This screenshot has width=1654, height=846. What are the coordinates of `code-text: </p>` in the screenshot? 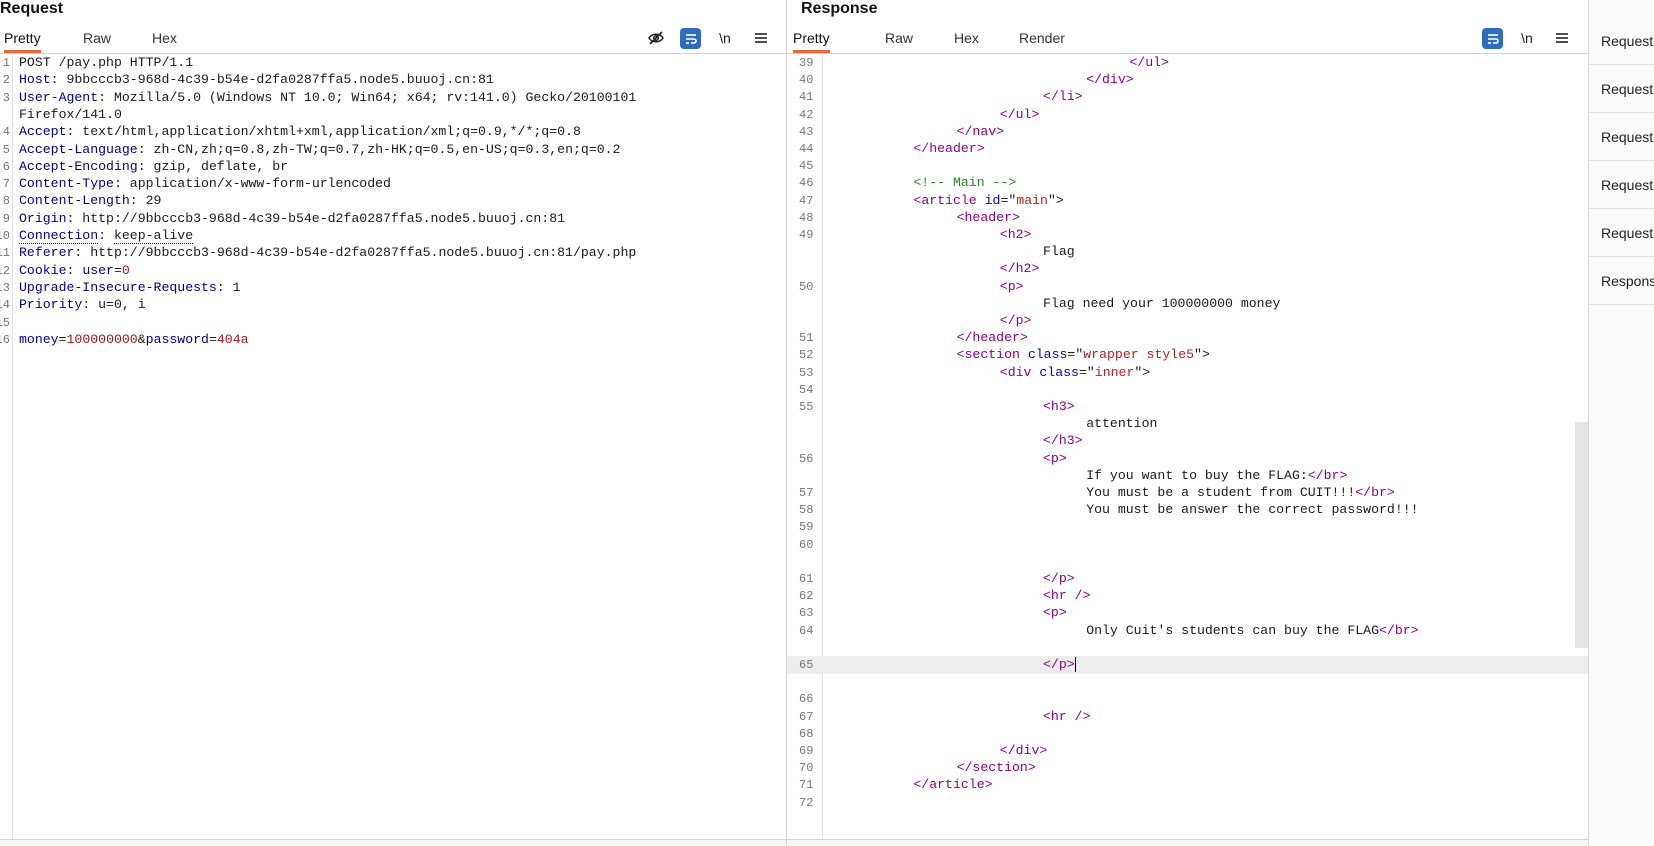 It's located at (951, 579).